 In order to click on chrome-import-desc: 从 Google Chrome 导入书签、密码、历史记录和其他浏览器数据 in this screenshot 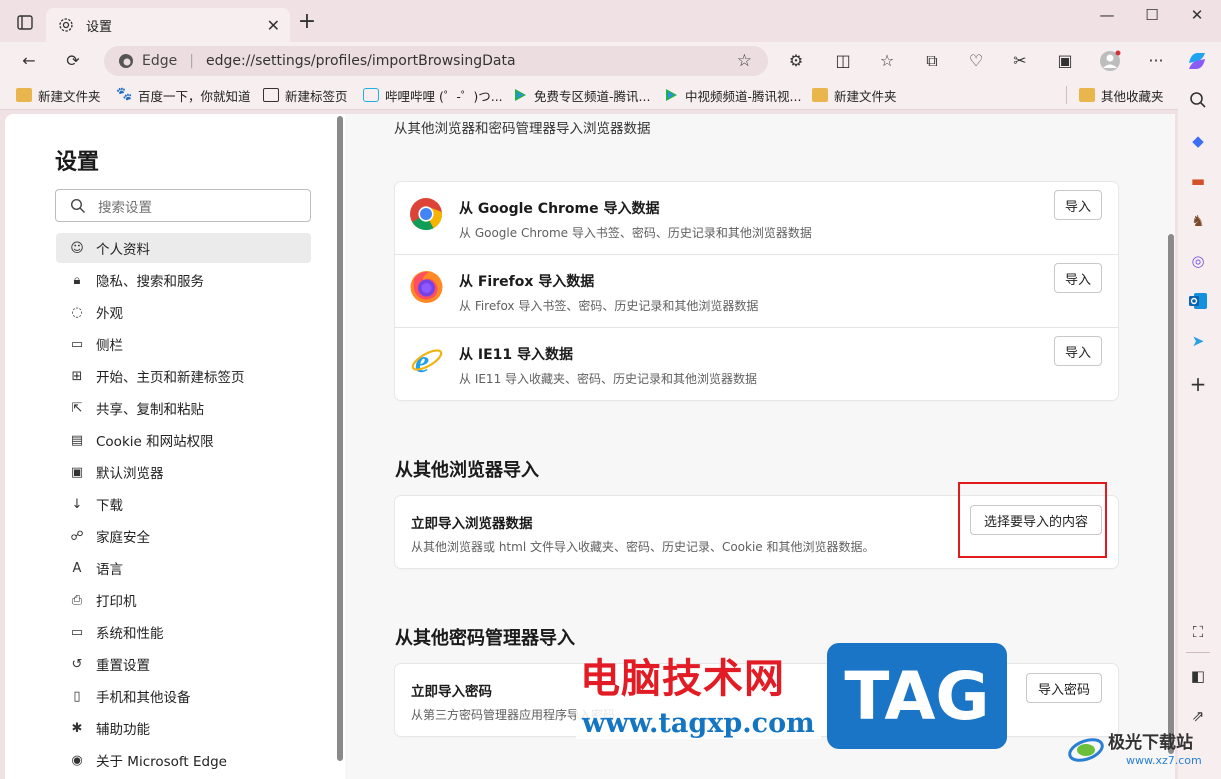, I will do `click(635, 233)`.